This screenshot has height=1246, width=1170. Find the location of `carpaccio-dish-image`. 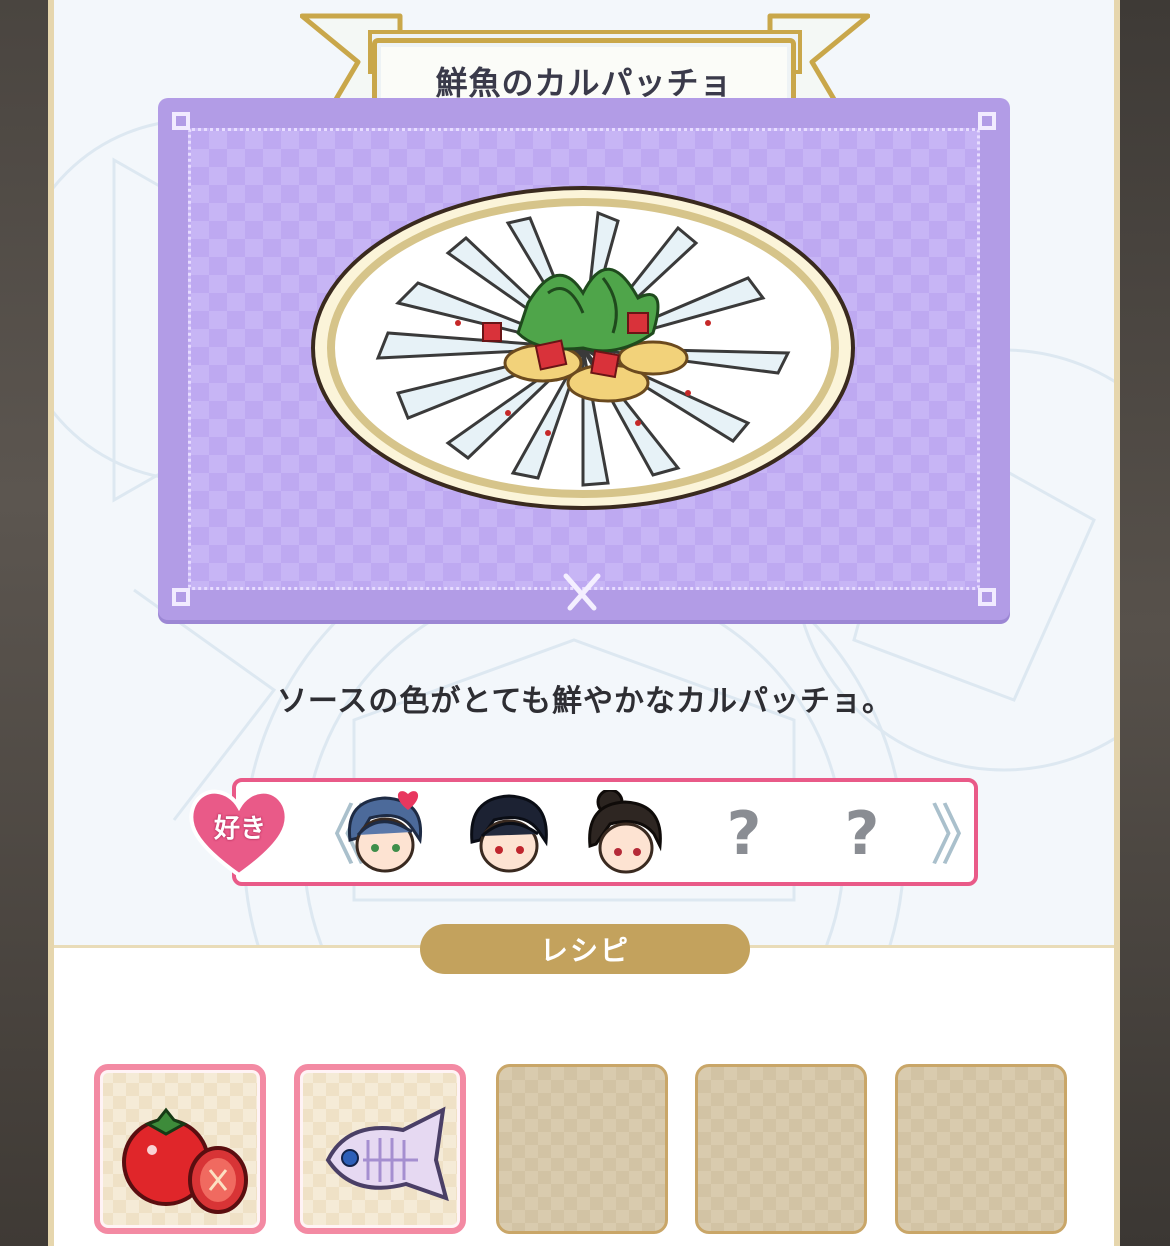

carpaccio-dish-image is located at coordinates (583, 348).